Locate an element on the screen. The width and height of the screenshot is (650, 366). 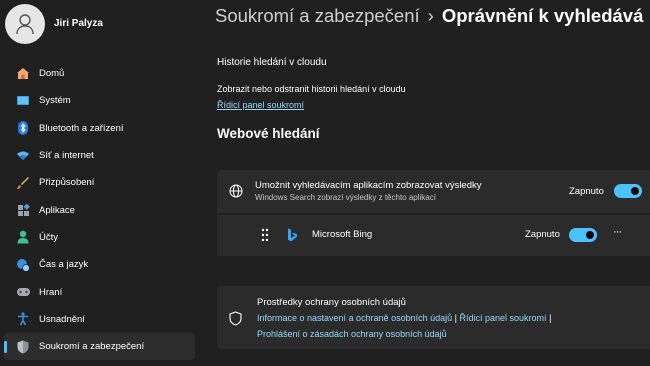
sidebar-item-label: Přizpůsobení is located at coordinates (67, 183).